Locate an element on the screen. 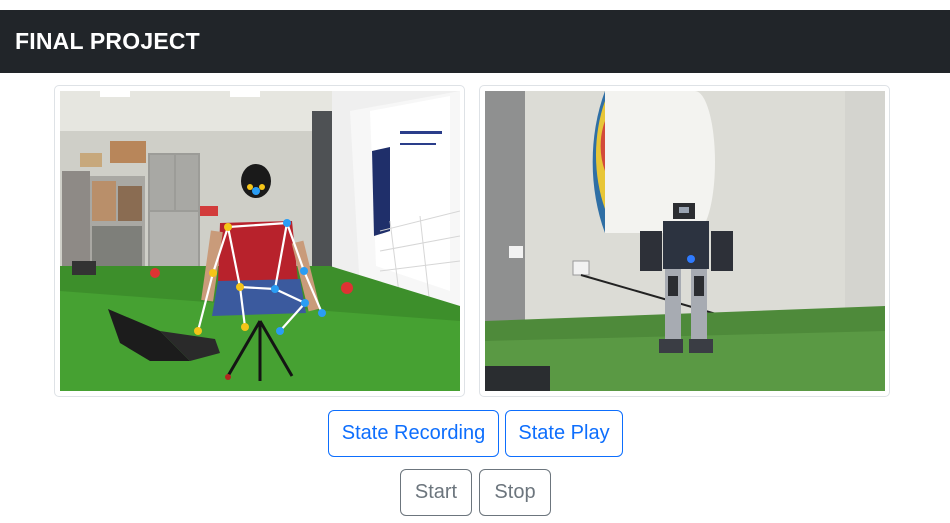 Image resolution: width=950 pixels, height=523 pixels. stop-button: Stop is located at coordinates (515, 492).